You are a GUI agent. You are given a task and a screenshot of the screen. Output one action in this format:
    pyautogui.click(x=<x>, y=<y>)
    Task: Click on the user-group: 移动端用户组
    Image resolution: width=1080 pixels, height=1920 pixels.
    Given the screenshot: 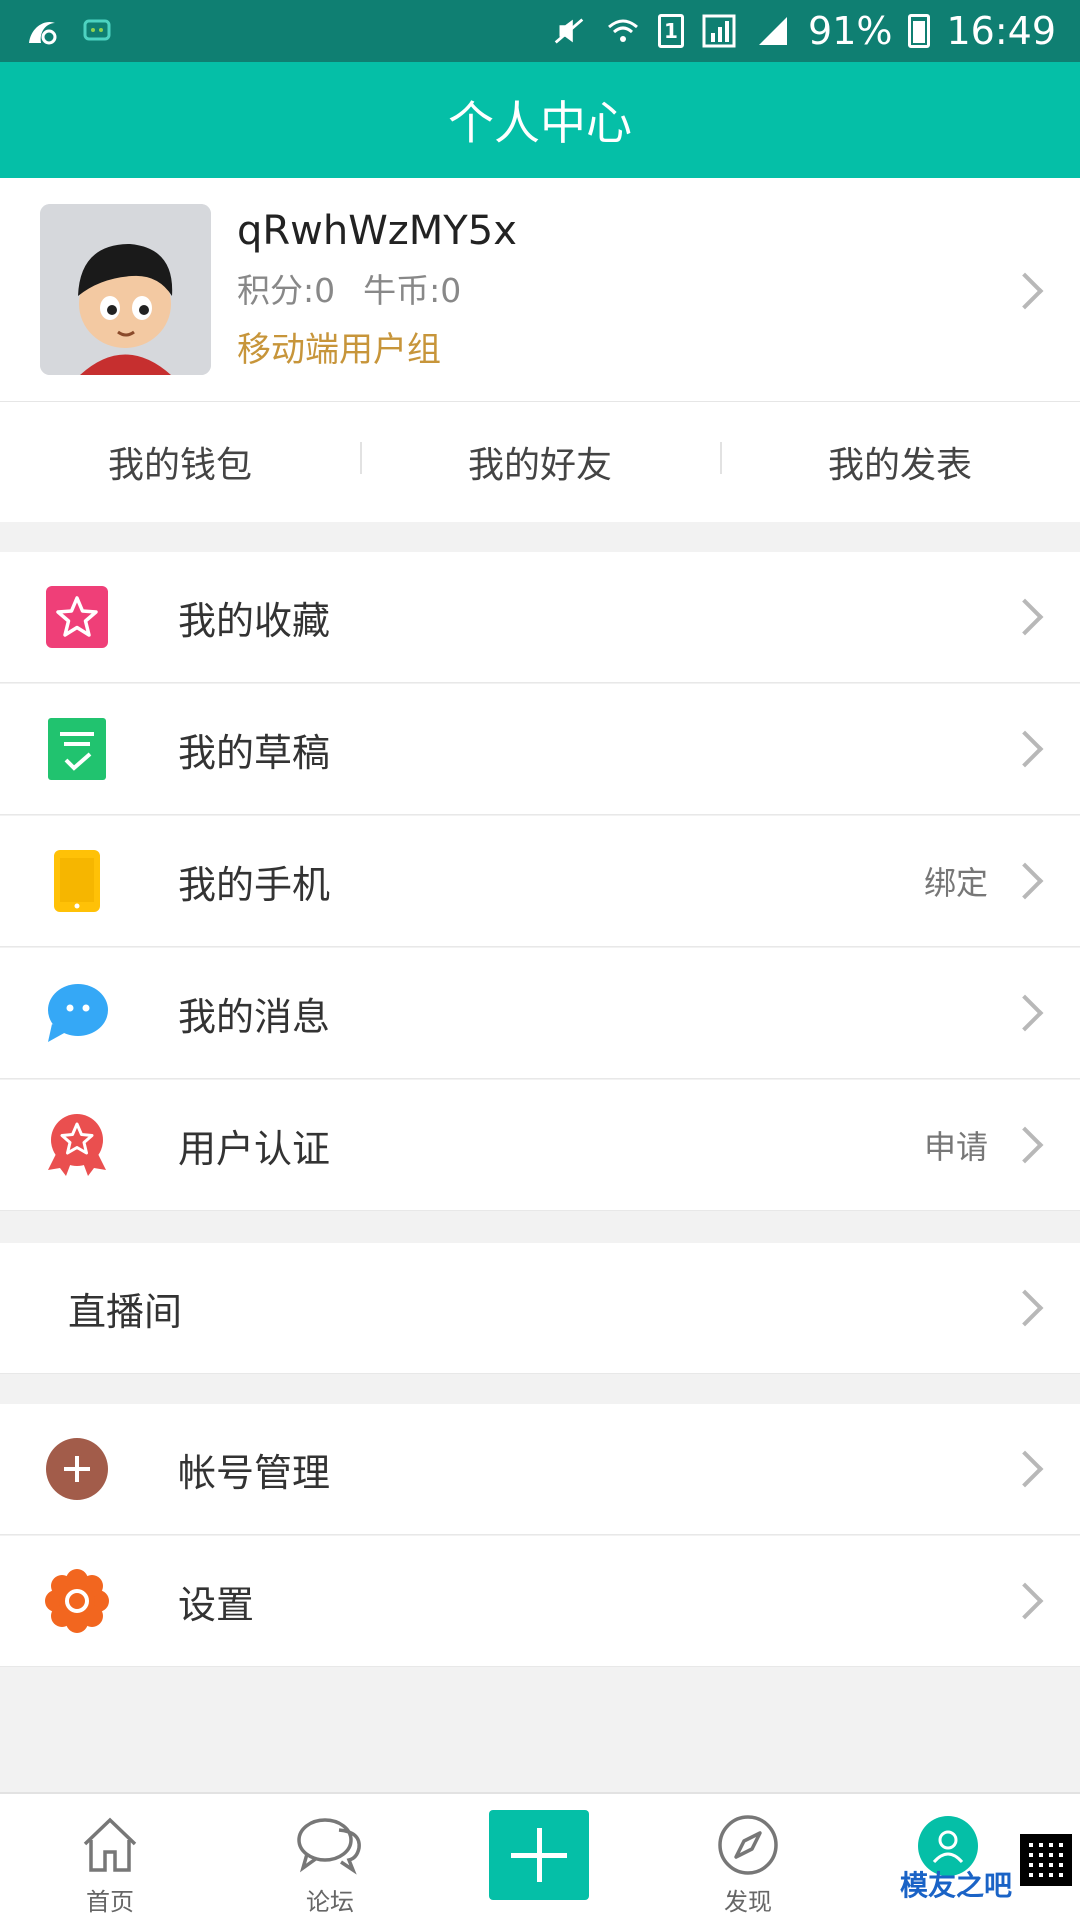 What is the action you would take?
    pyautogui.click(x=339, y=350)
    